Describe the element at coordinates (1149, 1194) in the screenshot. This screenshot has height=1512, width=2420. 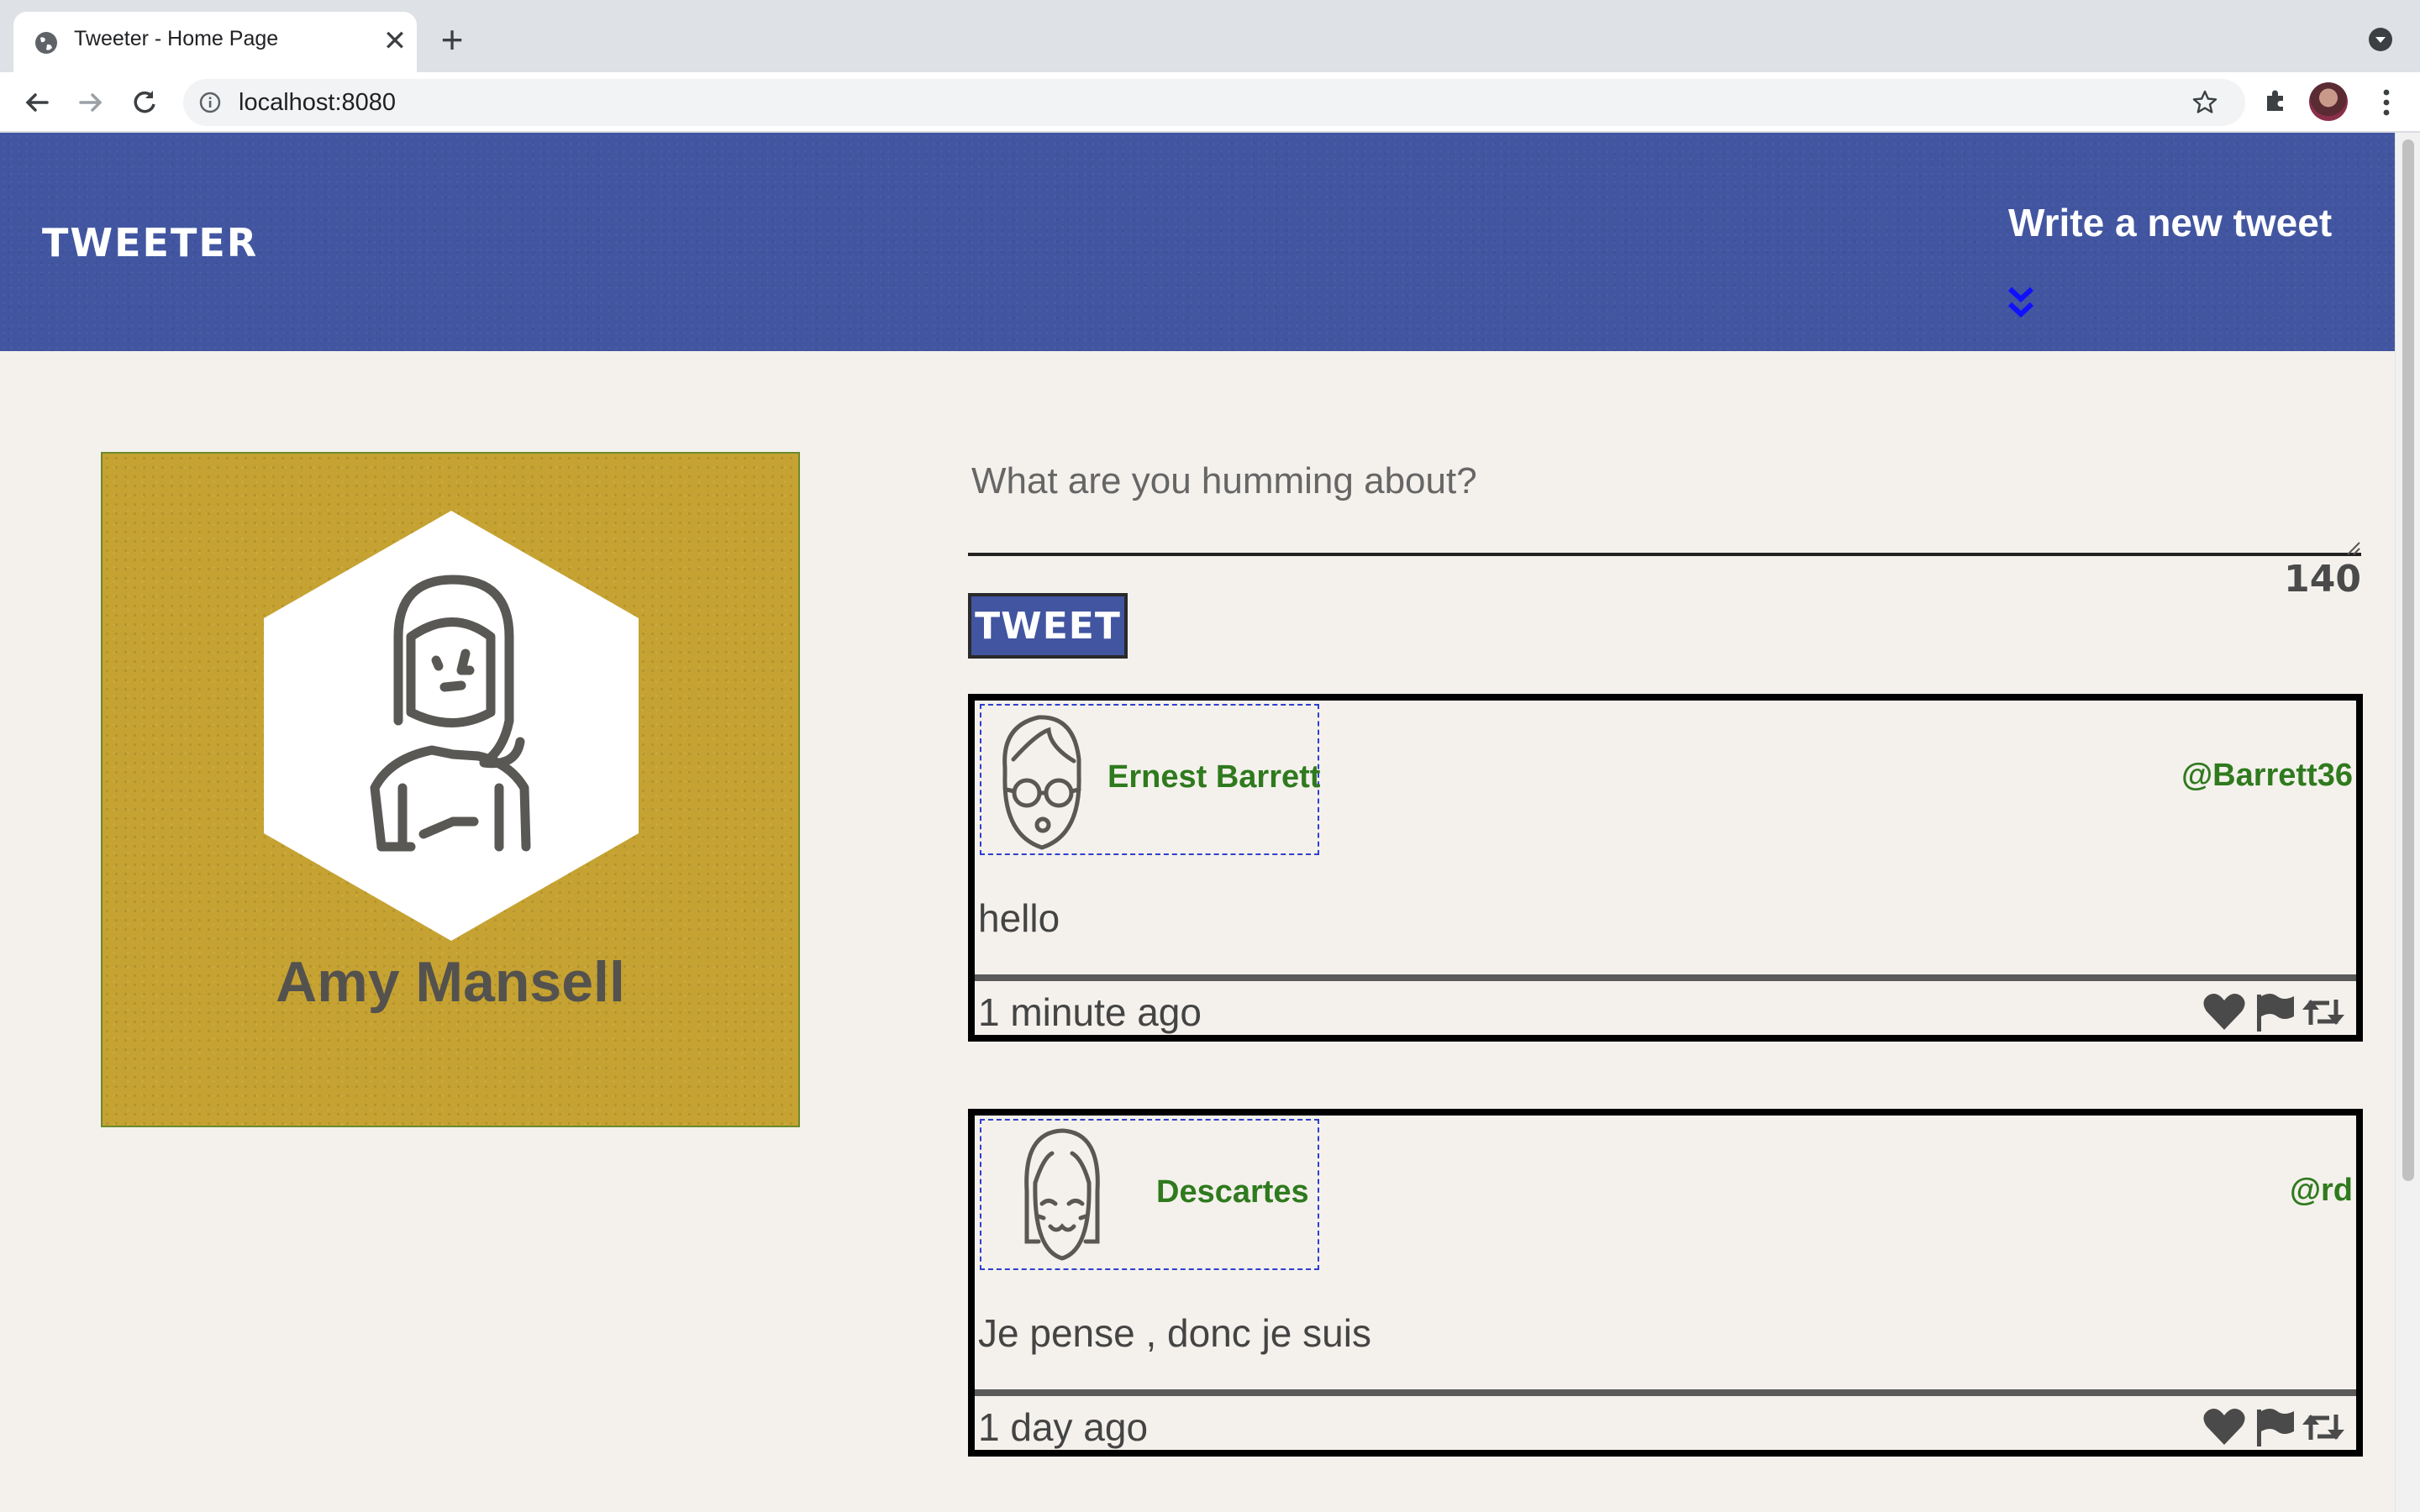
I see `tweet-author: Descartes` at that location.